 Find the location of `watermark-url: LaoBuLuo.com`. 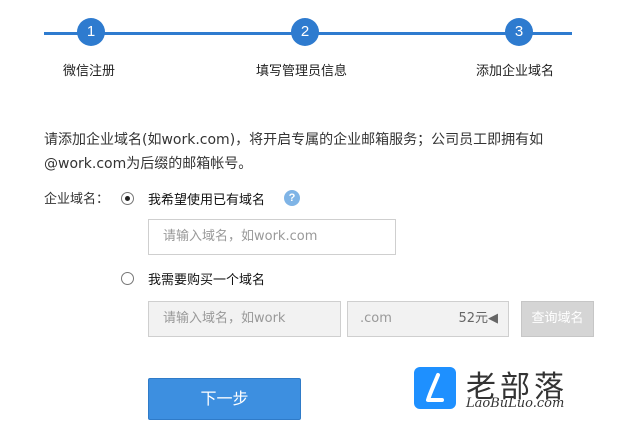

watermark-url: LaoBuLuo.com is located at coordinates (515, 403).